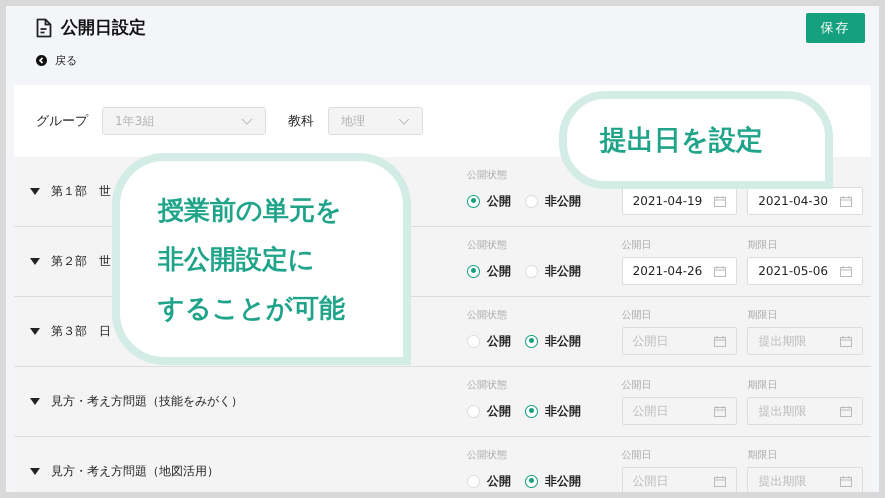  I want to click on section-title: 第２部 世, so click(81, 261).